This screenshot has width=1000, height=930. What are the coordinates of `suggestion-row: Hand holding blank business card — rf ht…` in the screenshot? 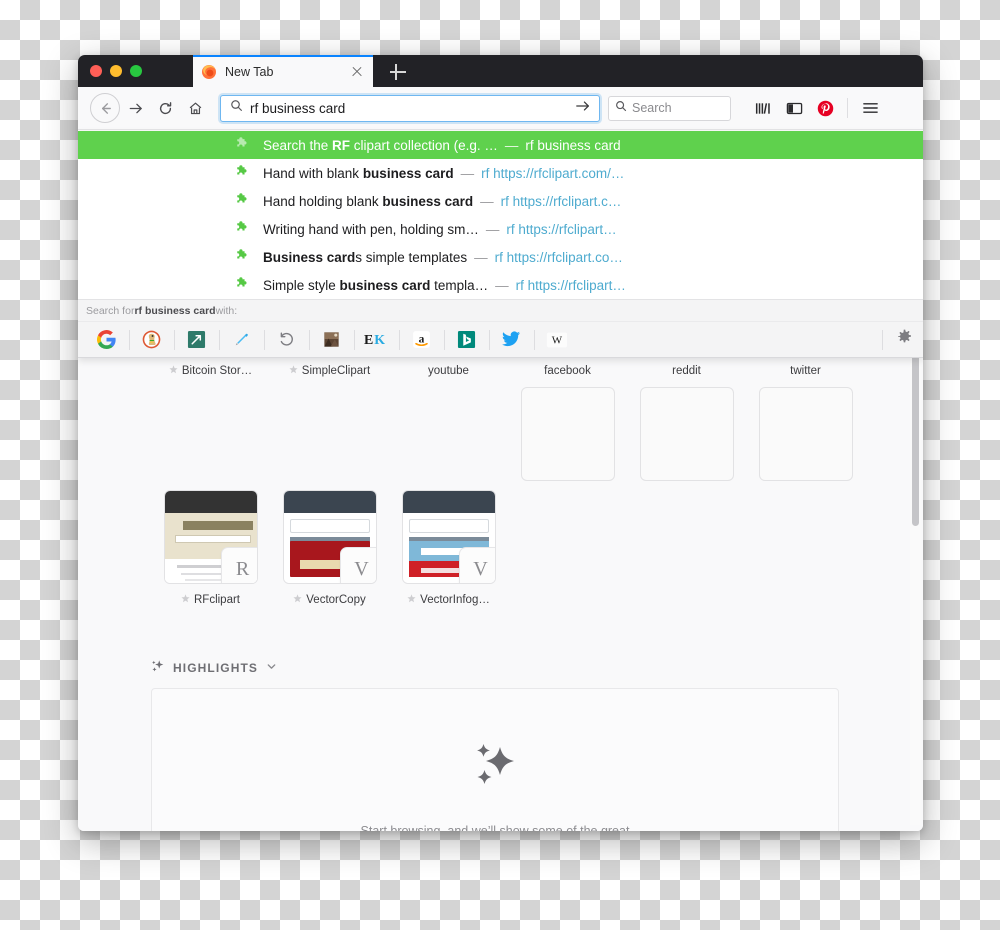 It's located at (500, 201).